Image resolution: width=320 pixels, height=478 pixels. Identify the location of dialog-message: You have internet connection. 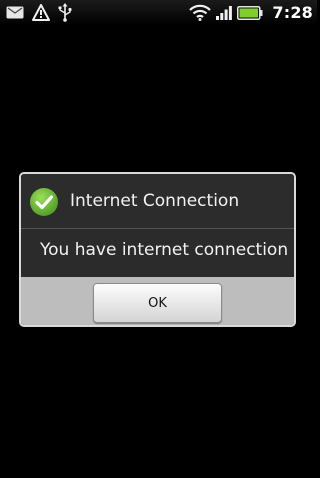
(164, 250).